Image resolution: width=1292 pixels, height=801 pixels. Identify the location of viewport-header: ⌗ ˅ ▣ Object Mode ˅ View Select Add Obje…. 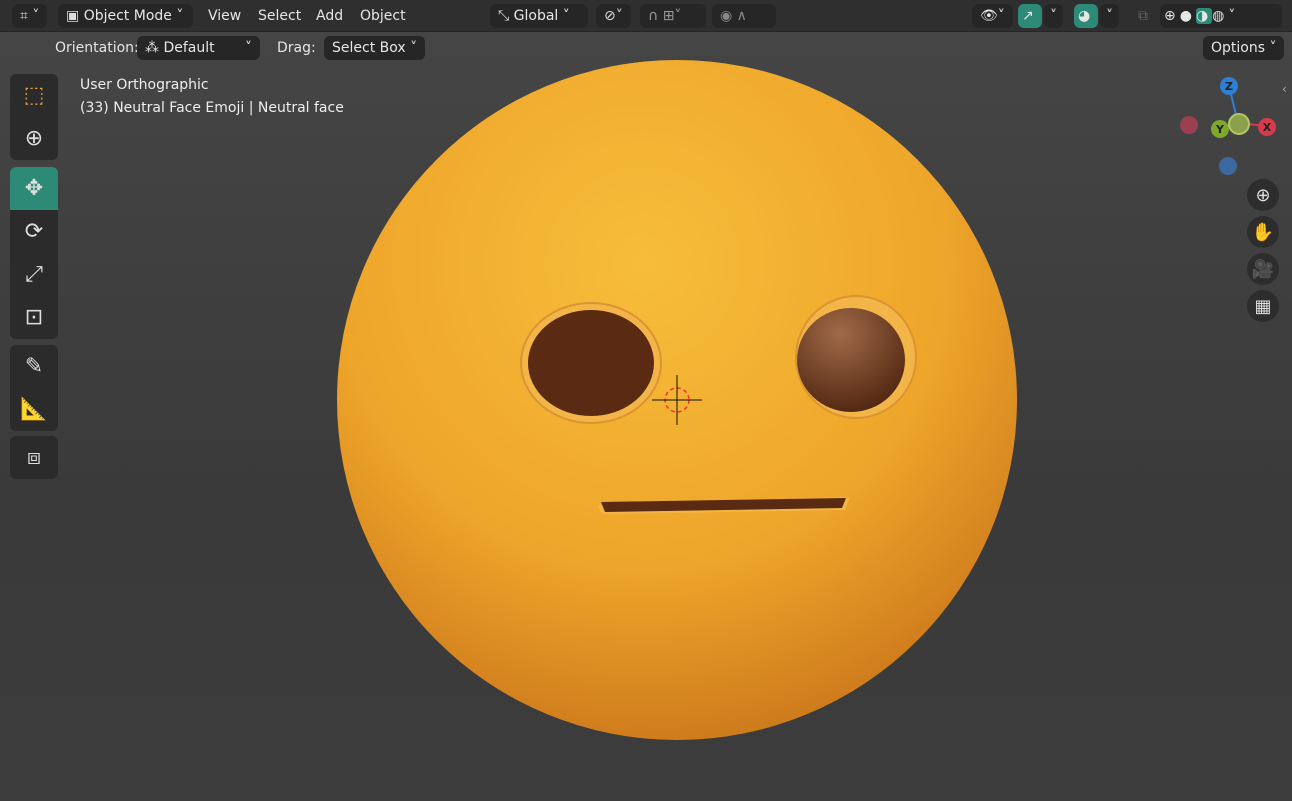
(646, 16).